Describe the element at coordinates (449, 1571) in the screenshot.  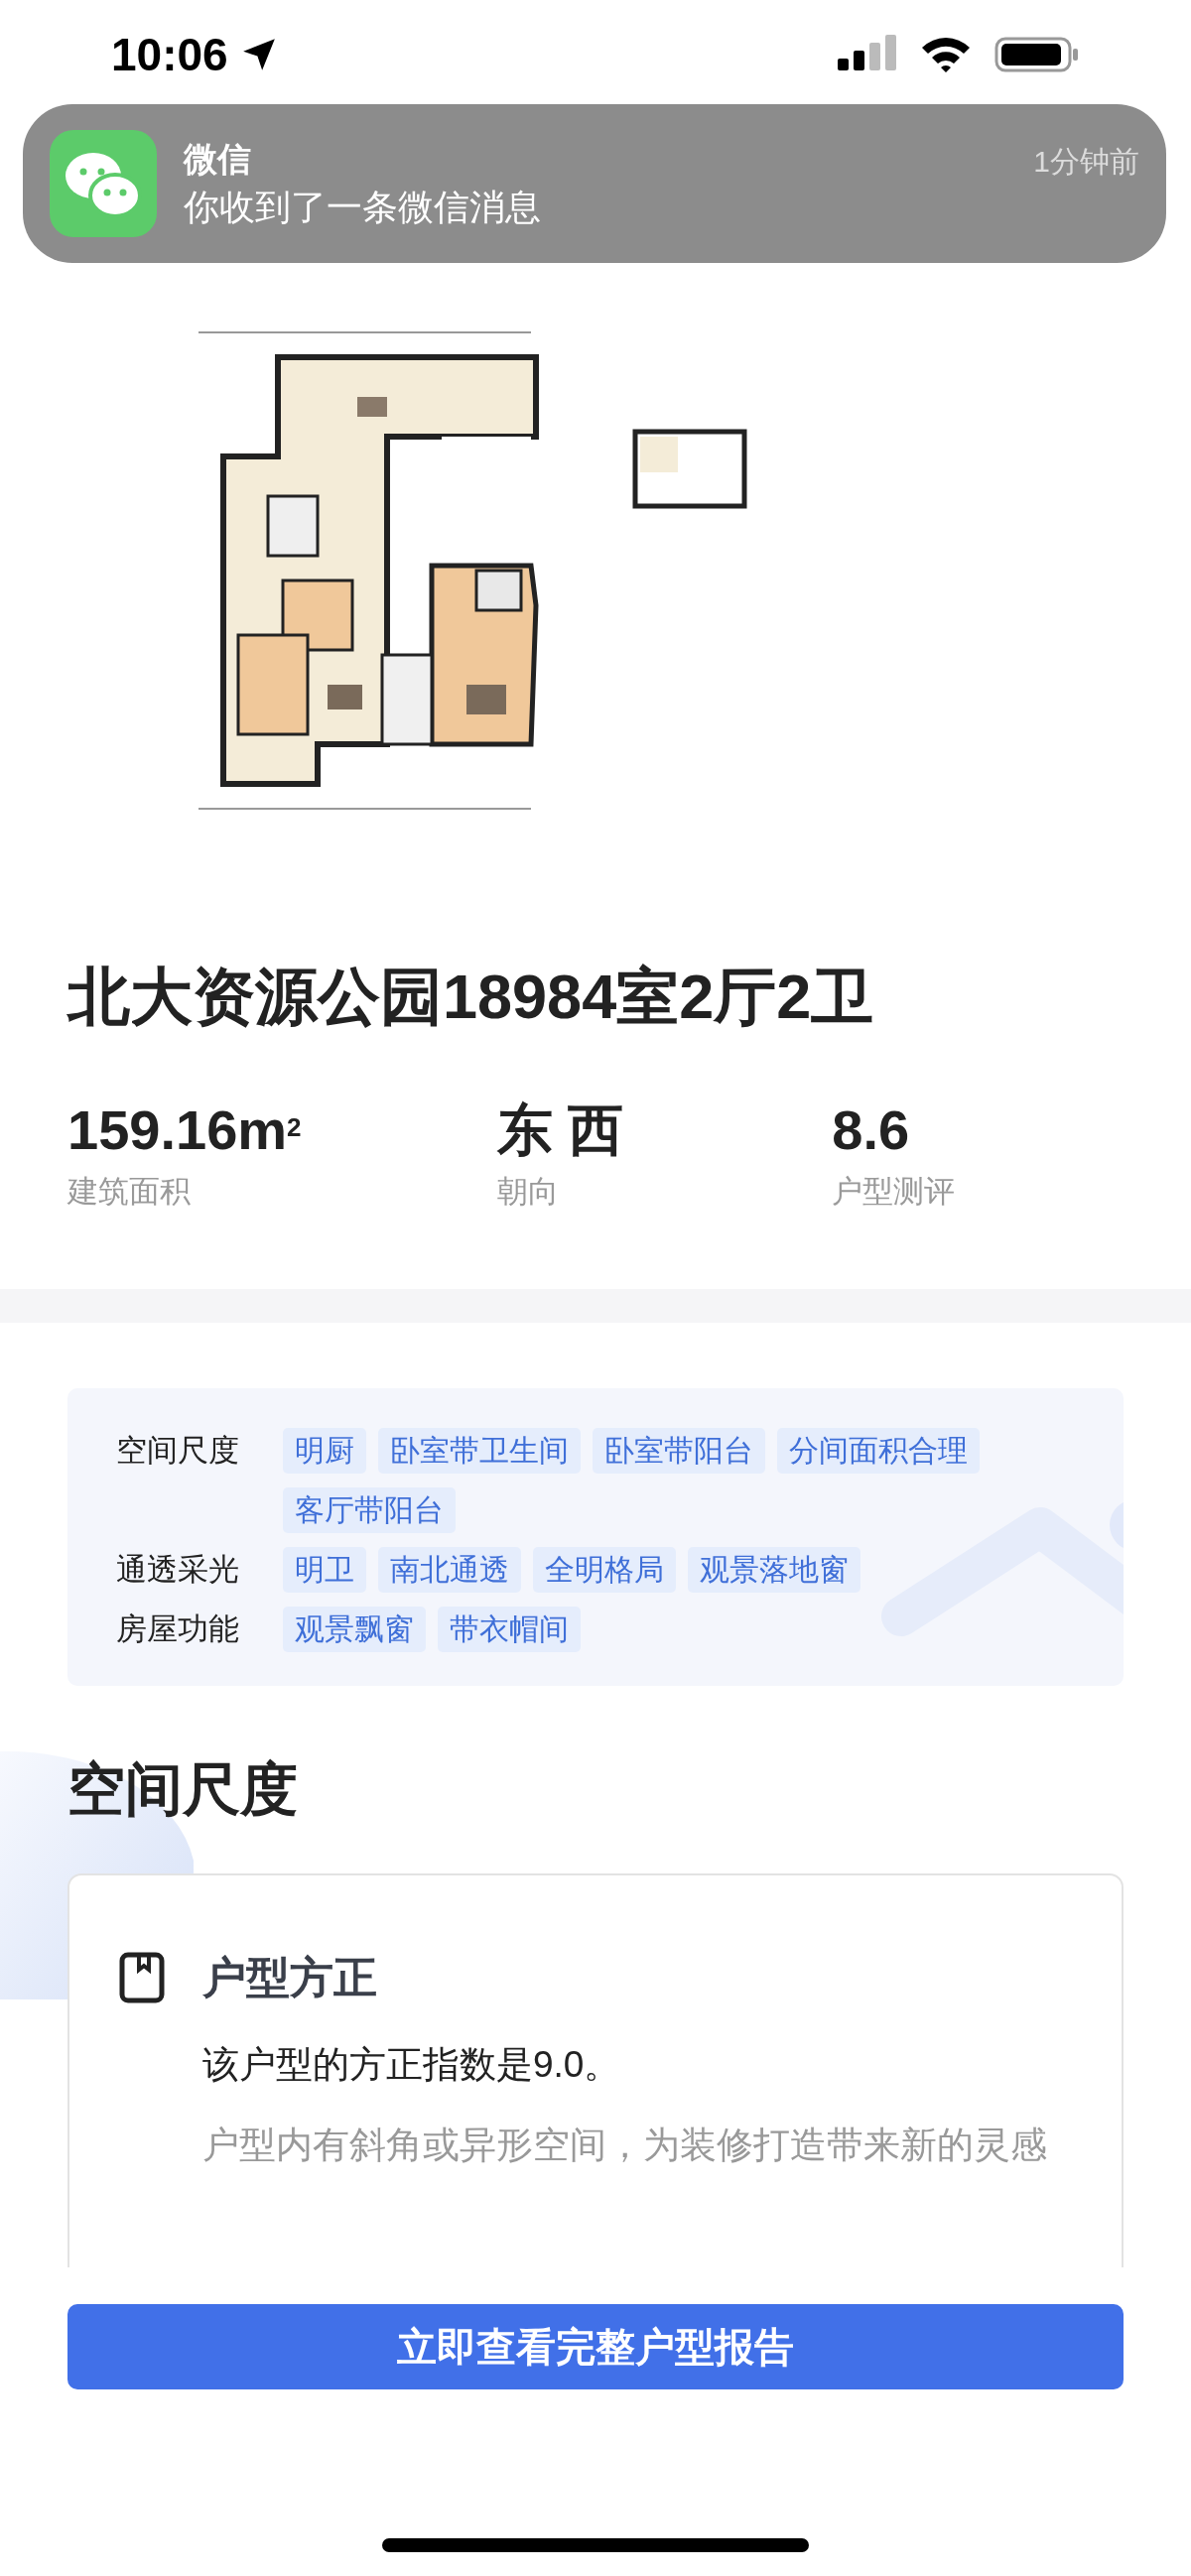
I see `feature-tag: 南北通透` at that location.